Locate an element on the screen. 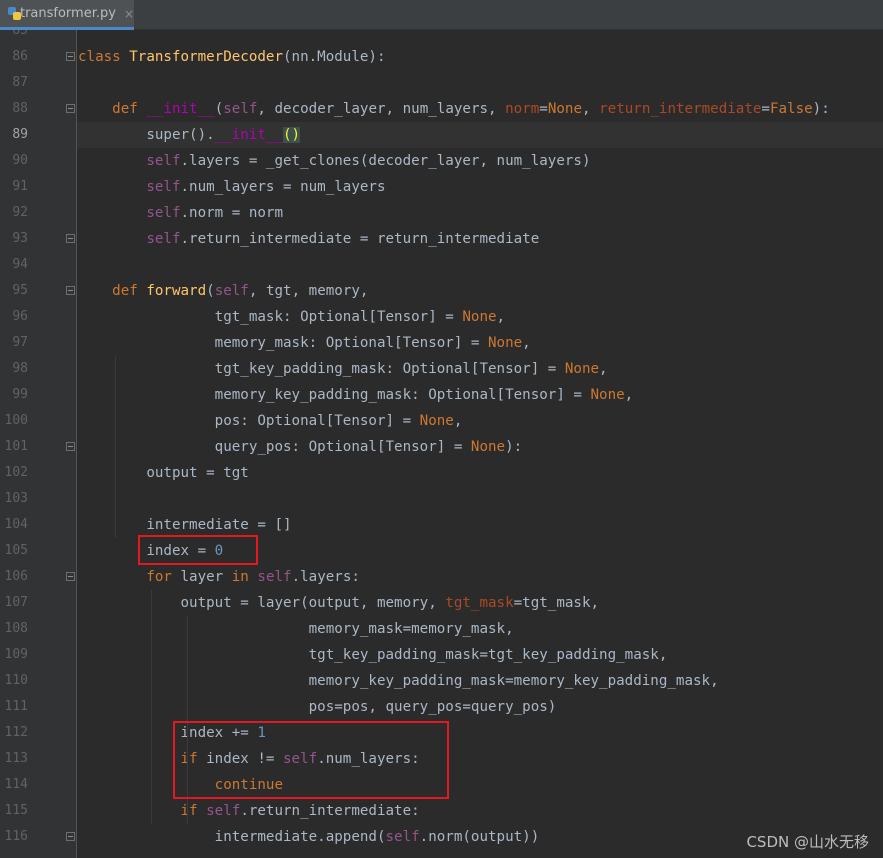 This screenshot has height=858, width=883. line-number: 115 is located at coordinates (16, 810).